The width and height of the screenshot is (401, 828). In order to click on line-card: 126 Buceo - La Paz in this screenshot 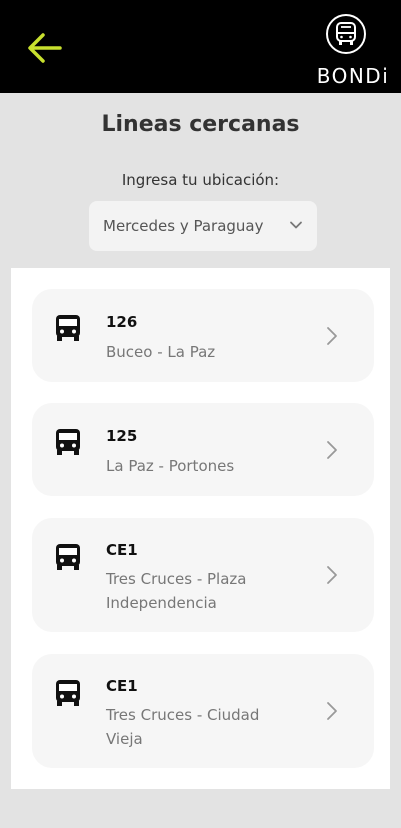, I will do `click(203, 335)`.